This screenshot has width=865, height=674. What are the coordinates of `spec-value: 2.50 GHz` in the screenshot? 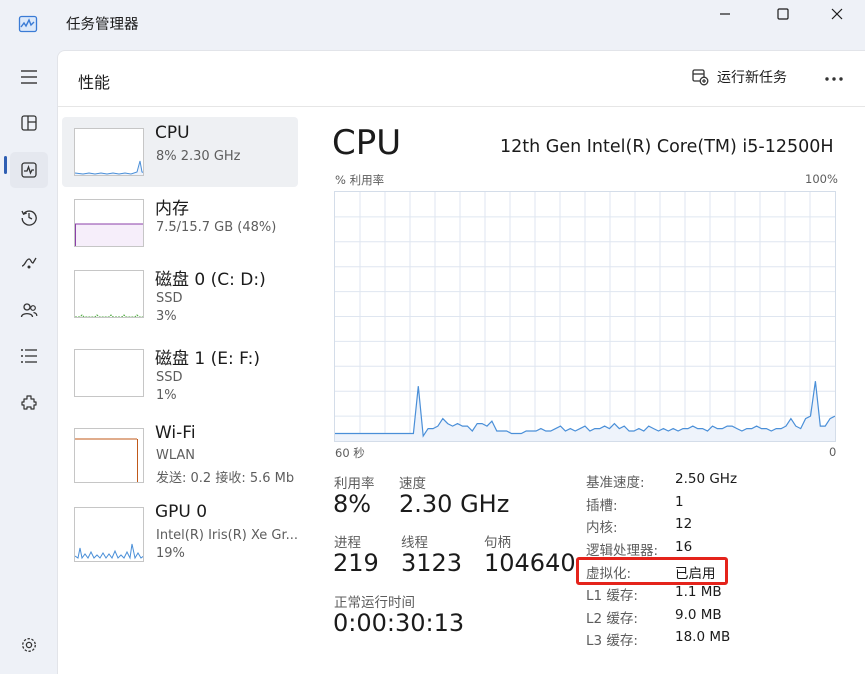 It's located at (706, 479).